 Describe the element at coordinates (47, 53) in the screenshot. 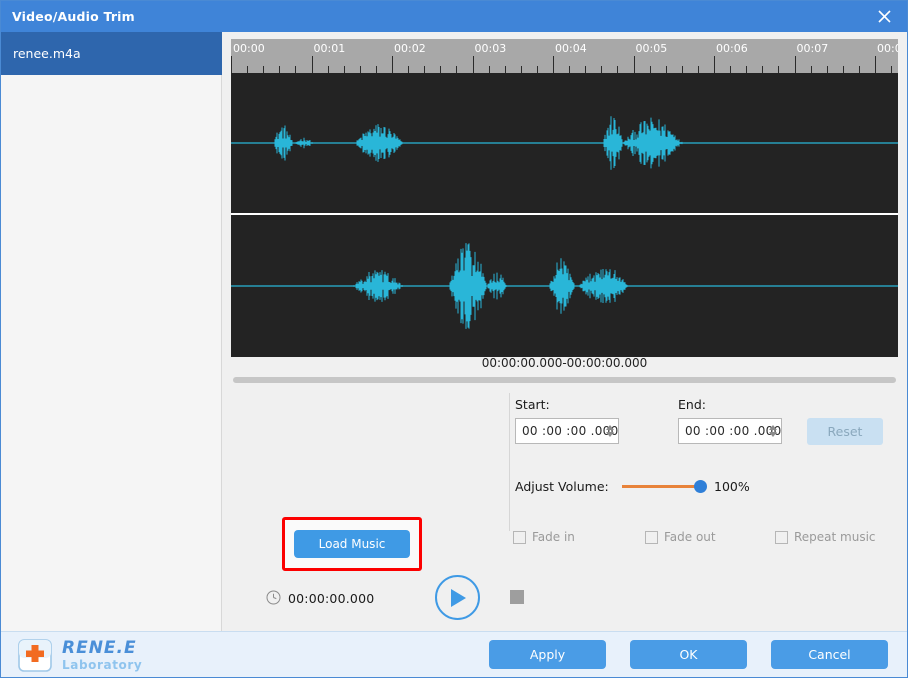

I see `file-name-label: renee.m4a` at that location.